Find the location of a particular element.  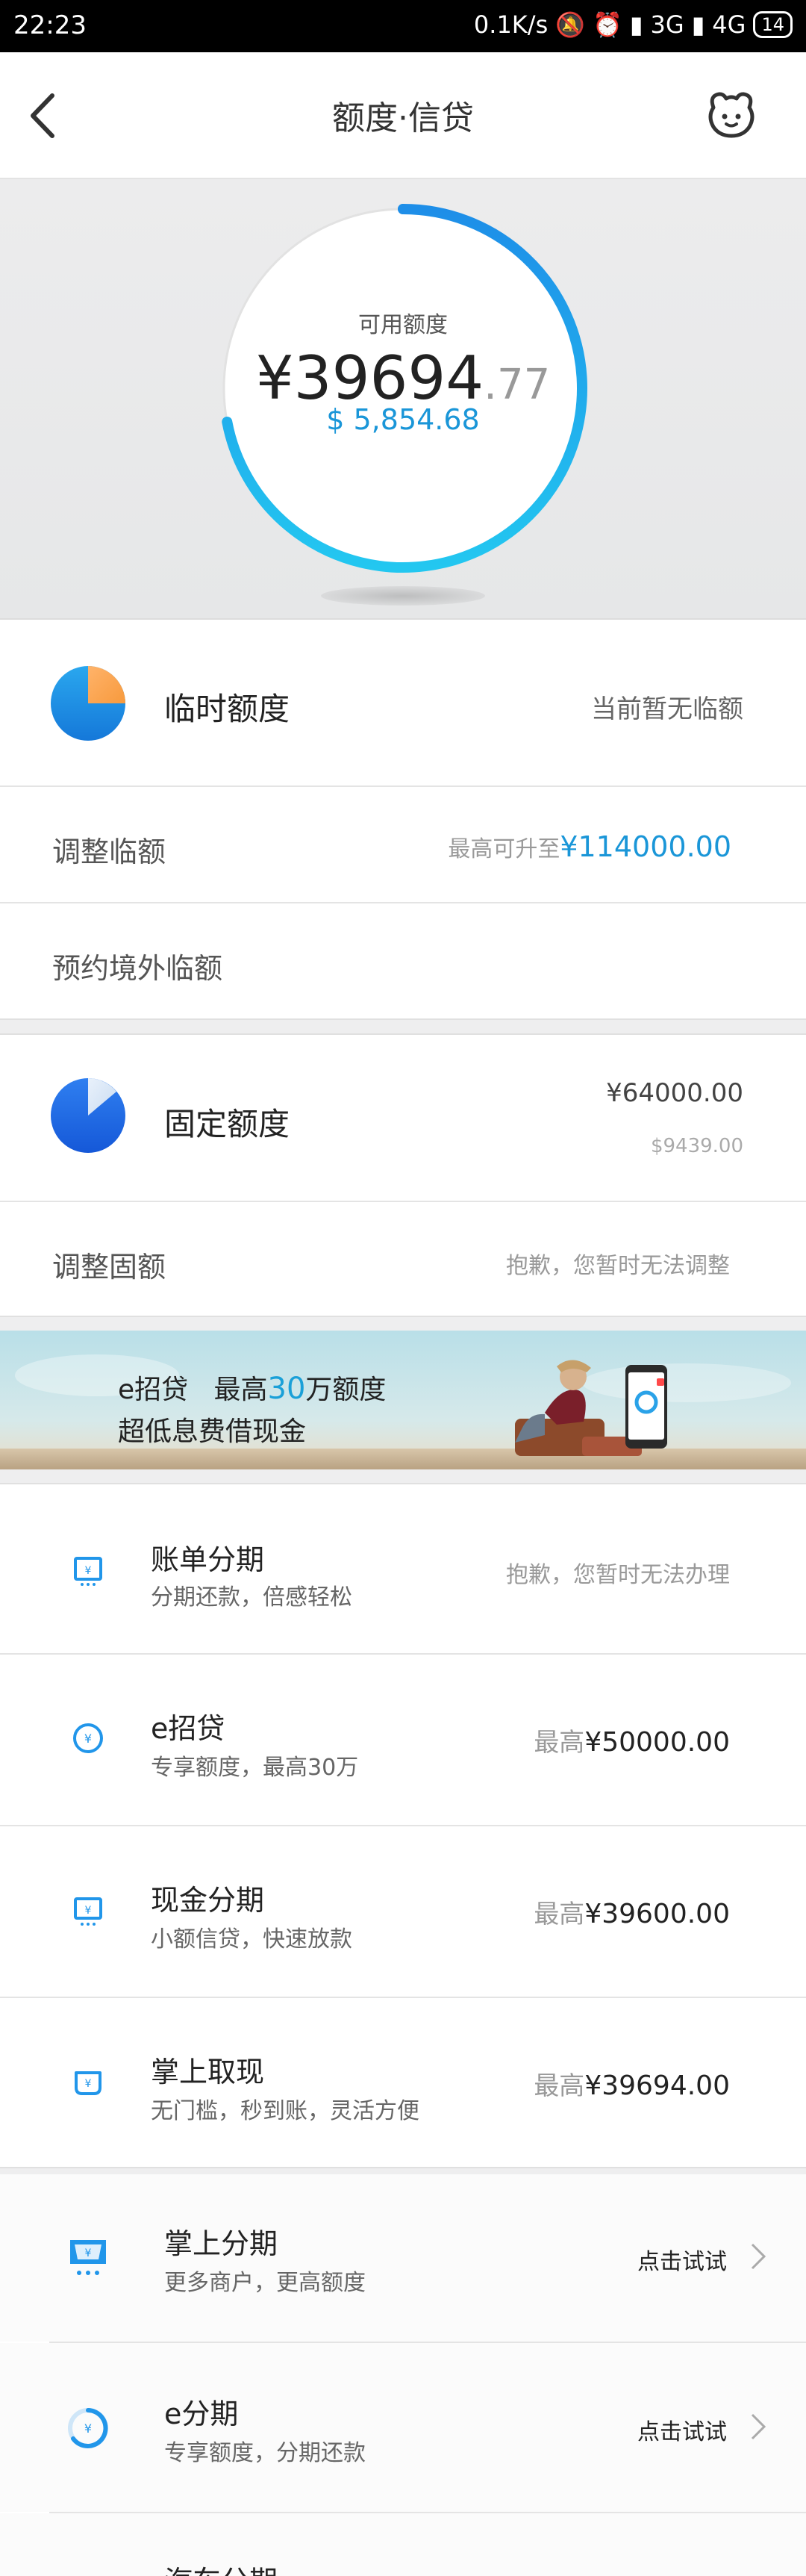

service-max-amount: 最高¥50000.00 is located at coordinates (632, 1740).